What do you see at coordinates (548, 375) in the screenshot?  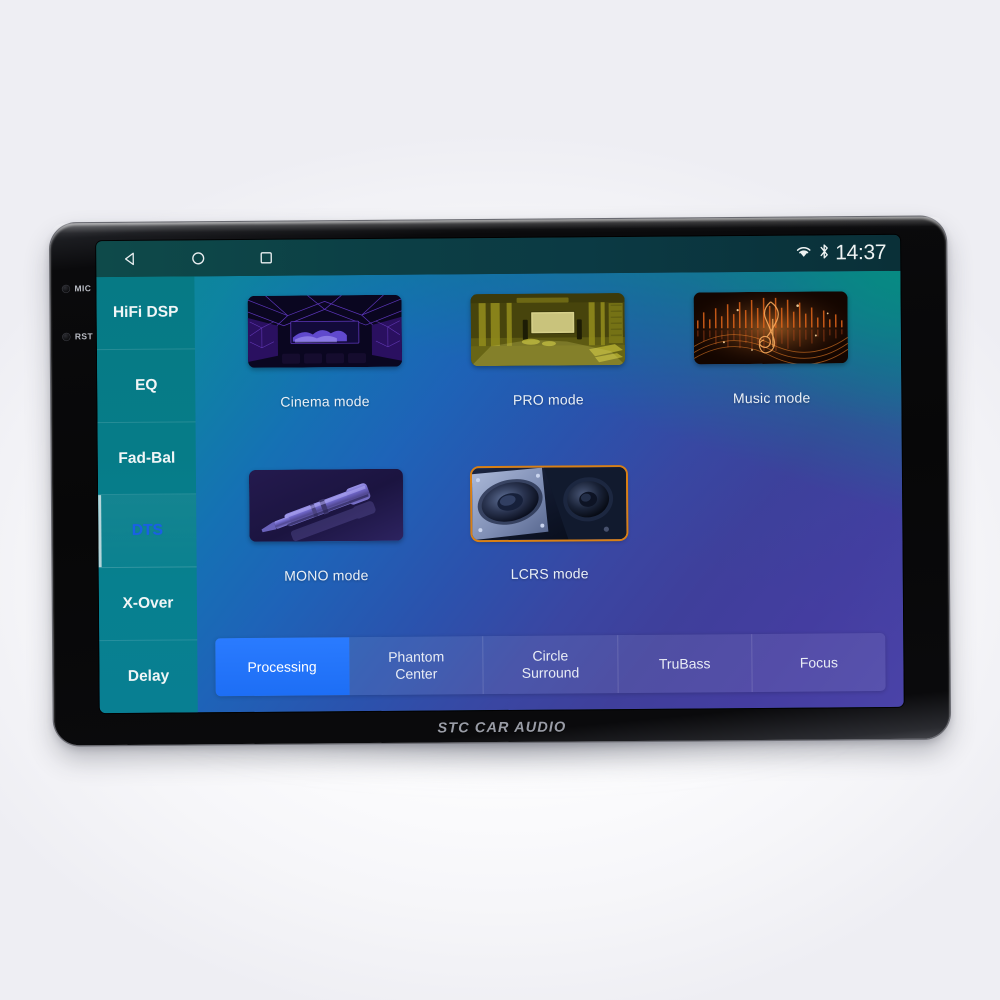 I see `mode-card-pro: PRO mode` at bounding box center [548, 375].